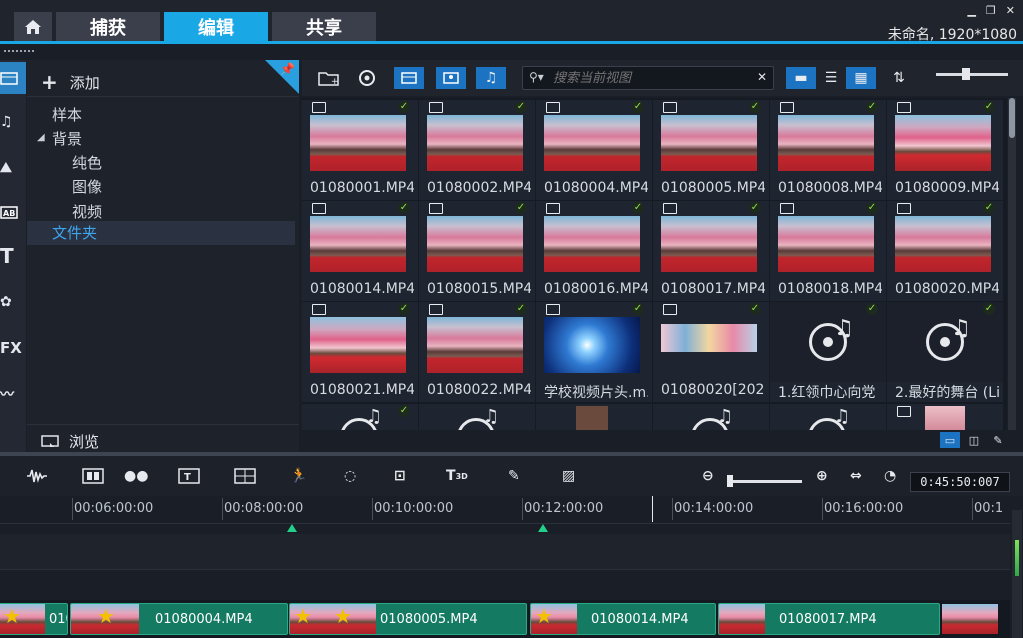 Image resolution: width=1023 pixels, height=638 pixels. What do you see at coordinates (87, 211) in the screenshot?
I see `tree-item-video: 视频` at bounding box center [87, 211].